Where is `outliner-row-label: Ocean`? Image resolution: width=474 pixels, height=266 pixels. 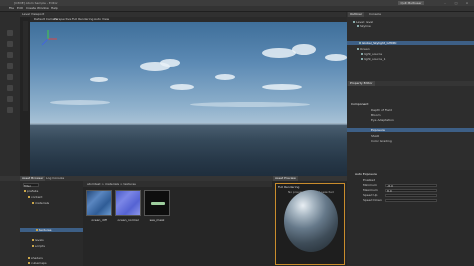
outliner-row-label: Ocean is located at coordinates (365, 49).